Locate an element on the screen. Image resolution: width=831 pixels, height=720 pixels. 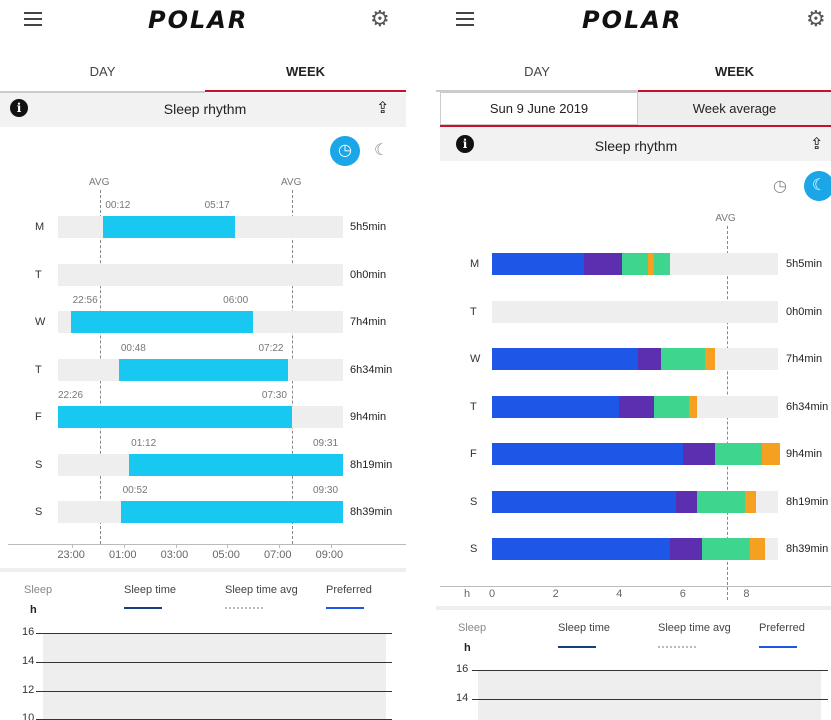
polar-logo: POLAR is located at coordinates (632, 20).